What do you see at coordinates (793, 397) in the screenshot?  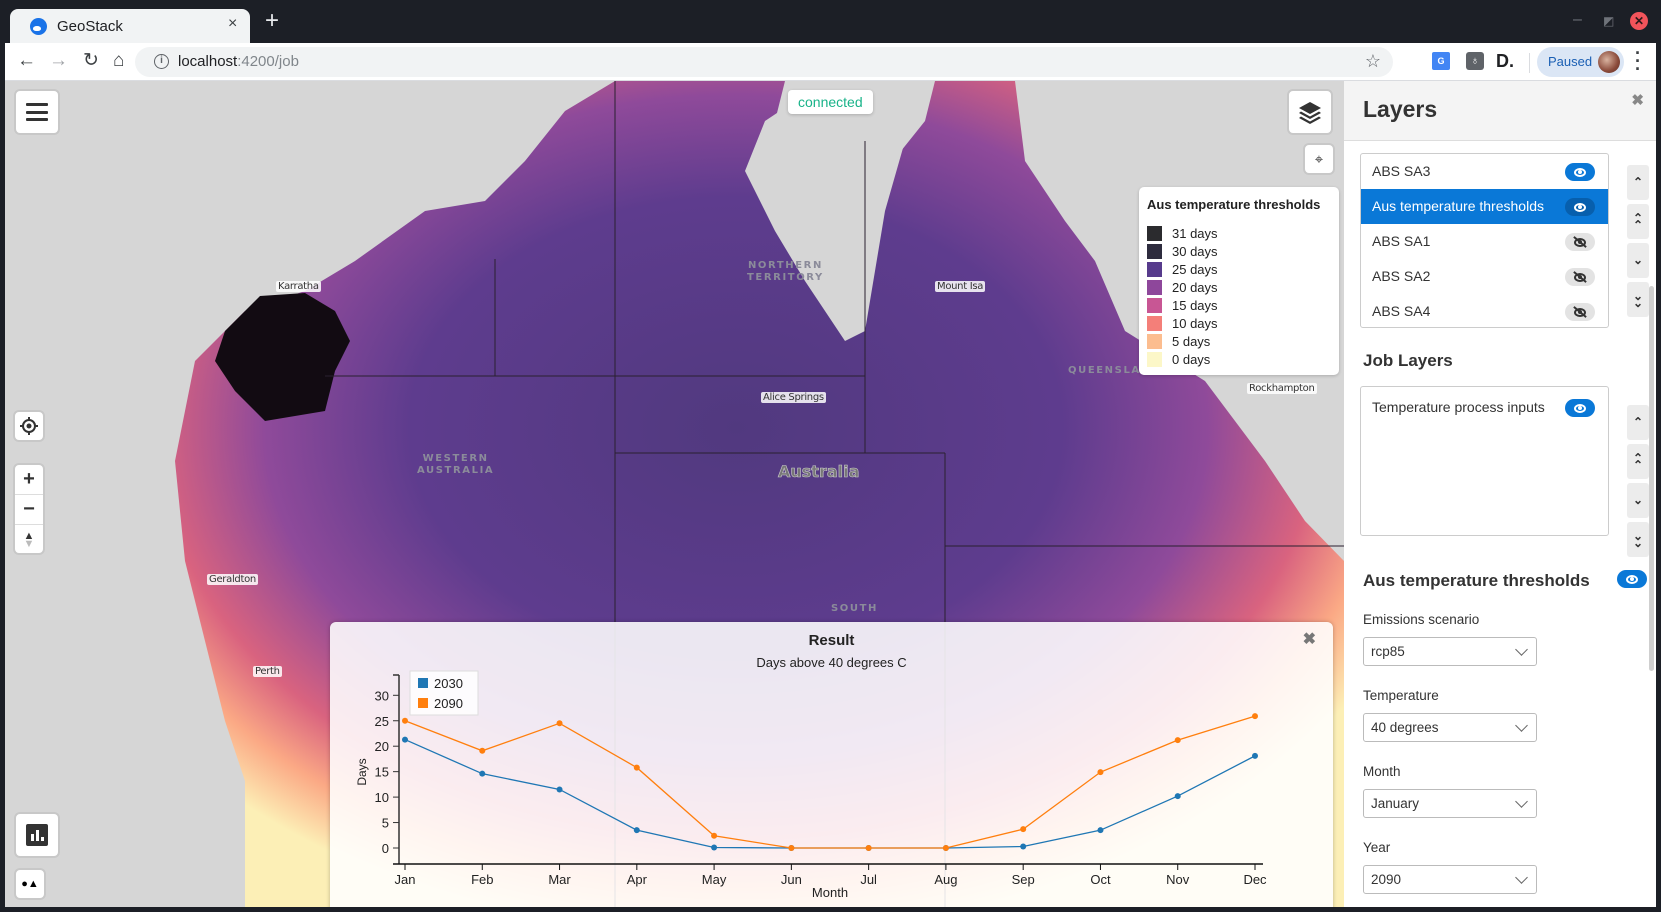 I see `place-label-alice-springs: Alice Springs` at bounding box center [793, 397].